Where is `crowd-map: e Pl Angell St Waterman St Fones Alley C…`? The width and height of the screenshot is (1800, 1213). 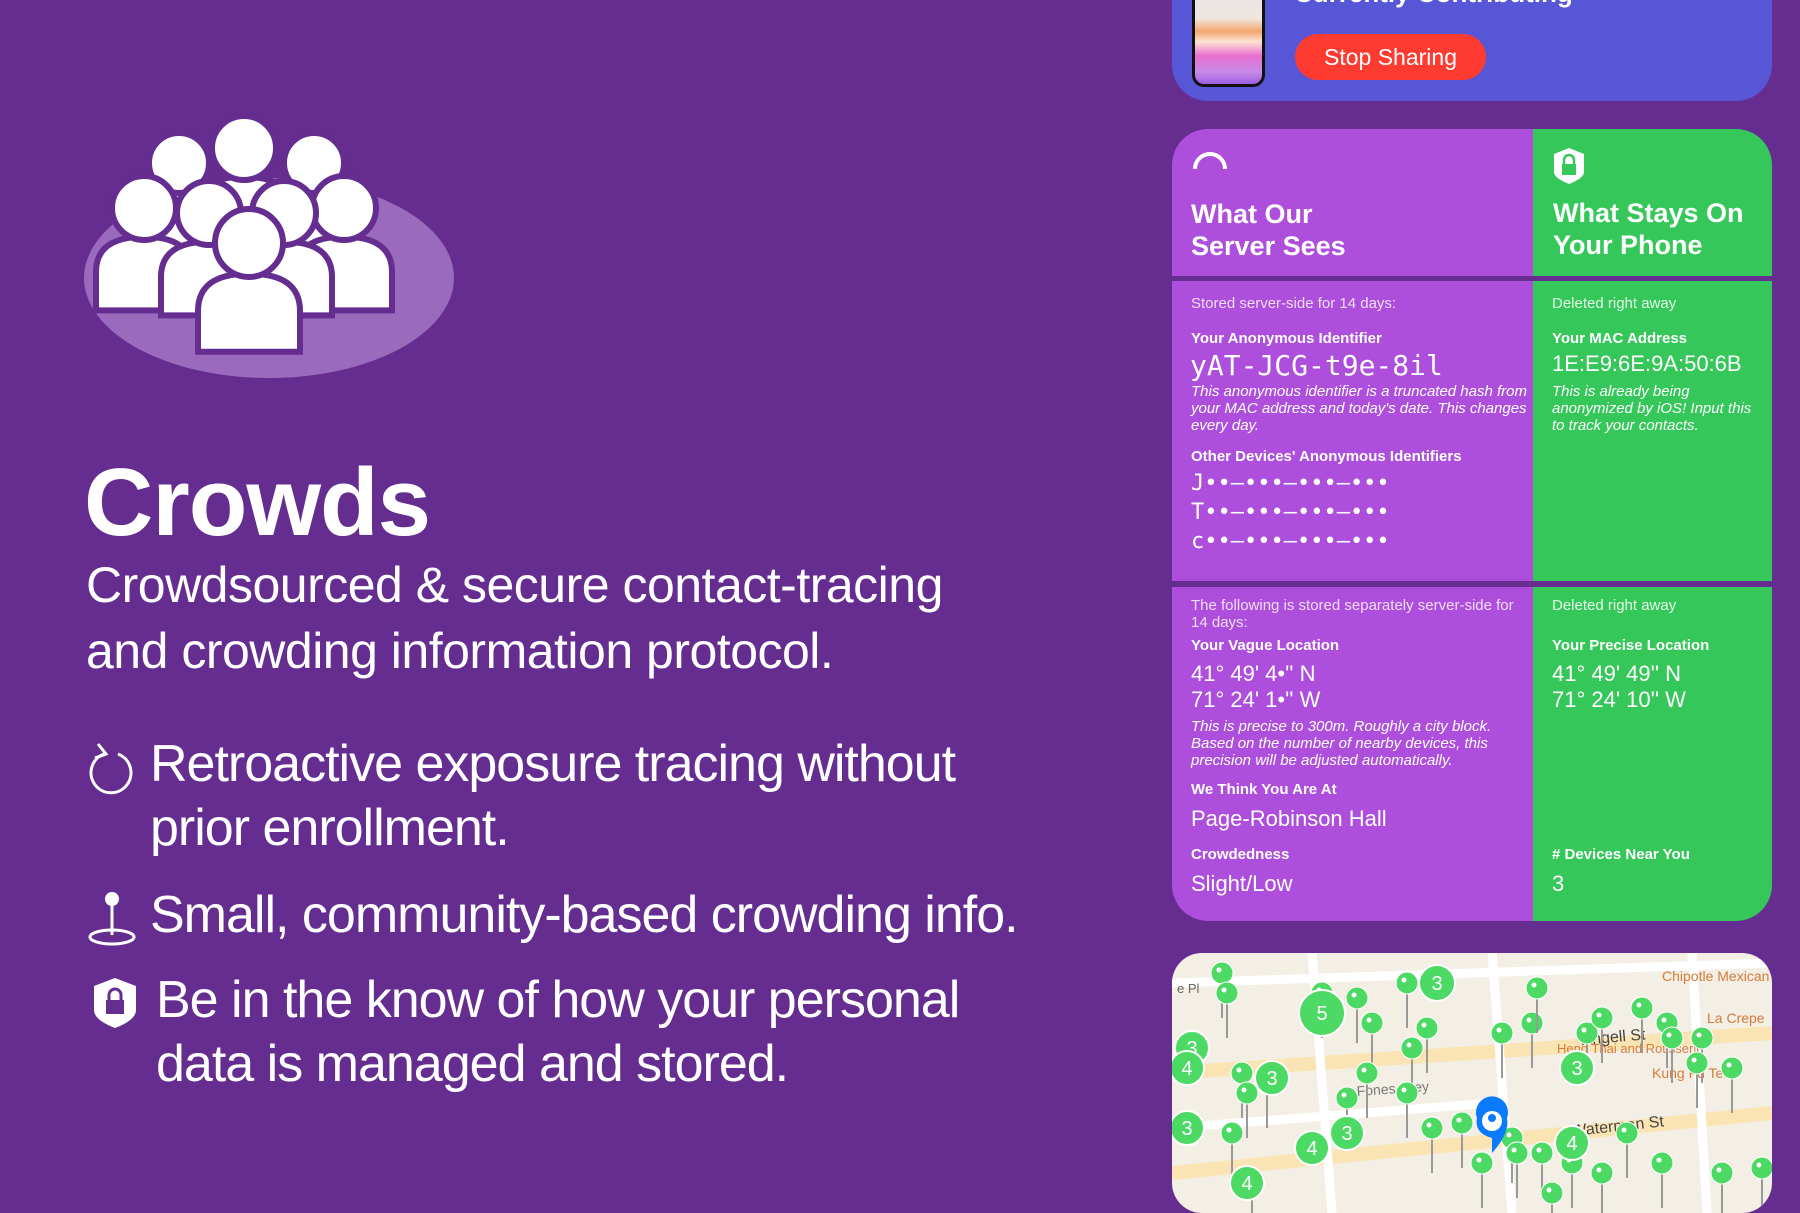 crowd-map: e Pl Angell St Waterman St Fones Alley C… is located at coordinates (1472, 1083).